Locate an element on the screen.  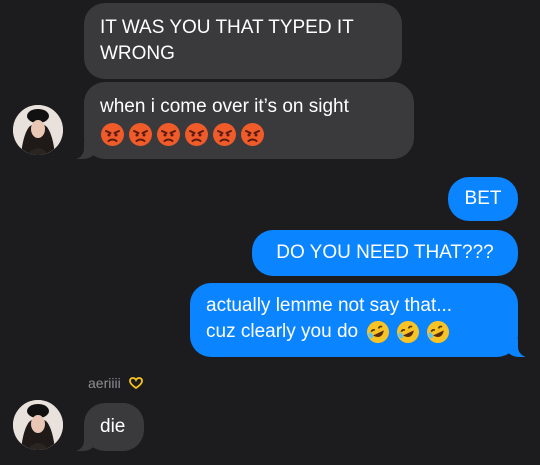
outgoing-message-bubble: BET is located at coordinates (483, 199).